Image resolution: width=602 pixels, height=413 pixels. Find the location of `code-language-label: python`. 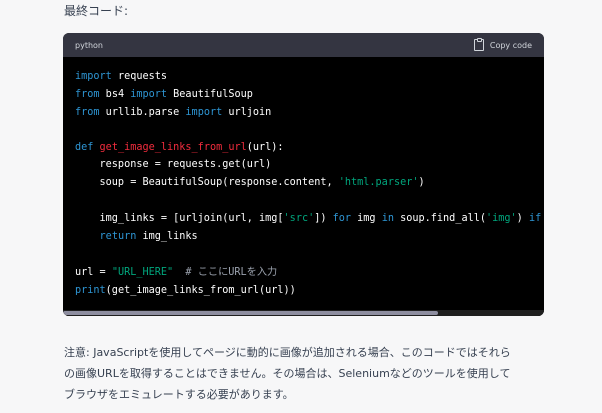

code-language-label: python is located at coordinates (89, 45).